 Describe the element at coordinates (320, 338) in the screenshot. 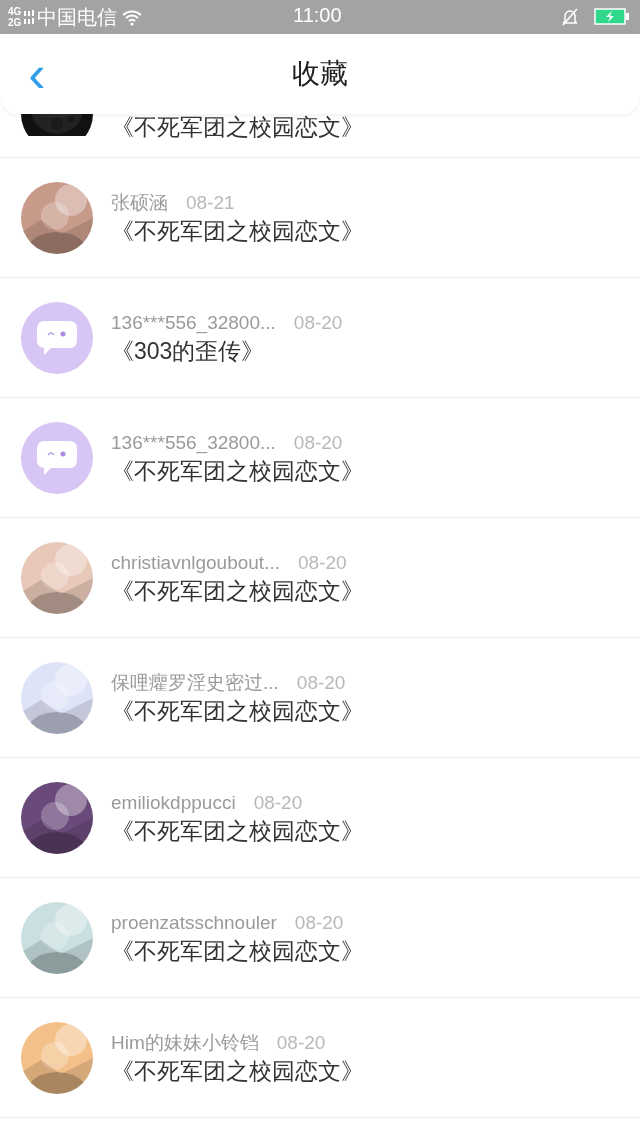

I see `favorite-item: 136***556_32800... 08-20 《303的歪传》` at that location.